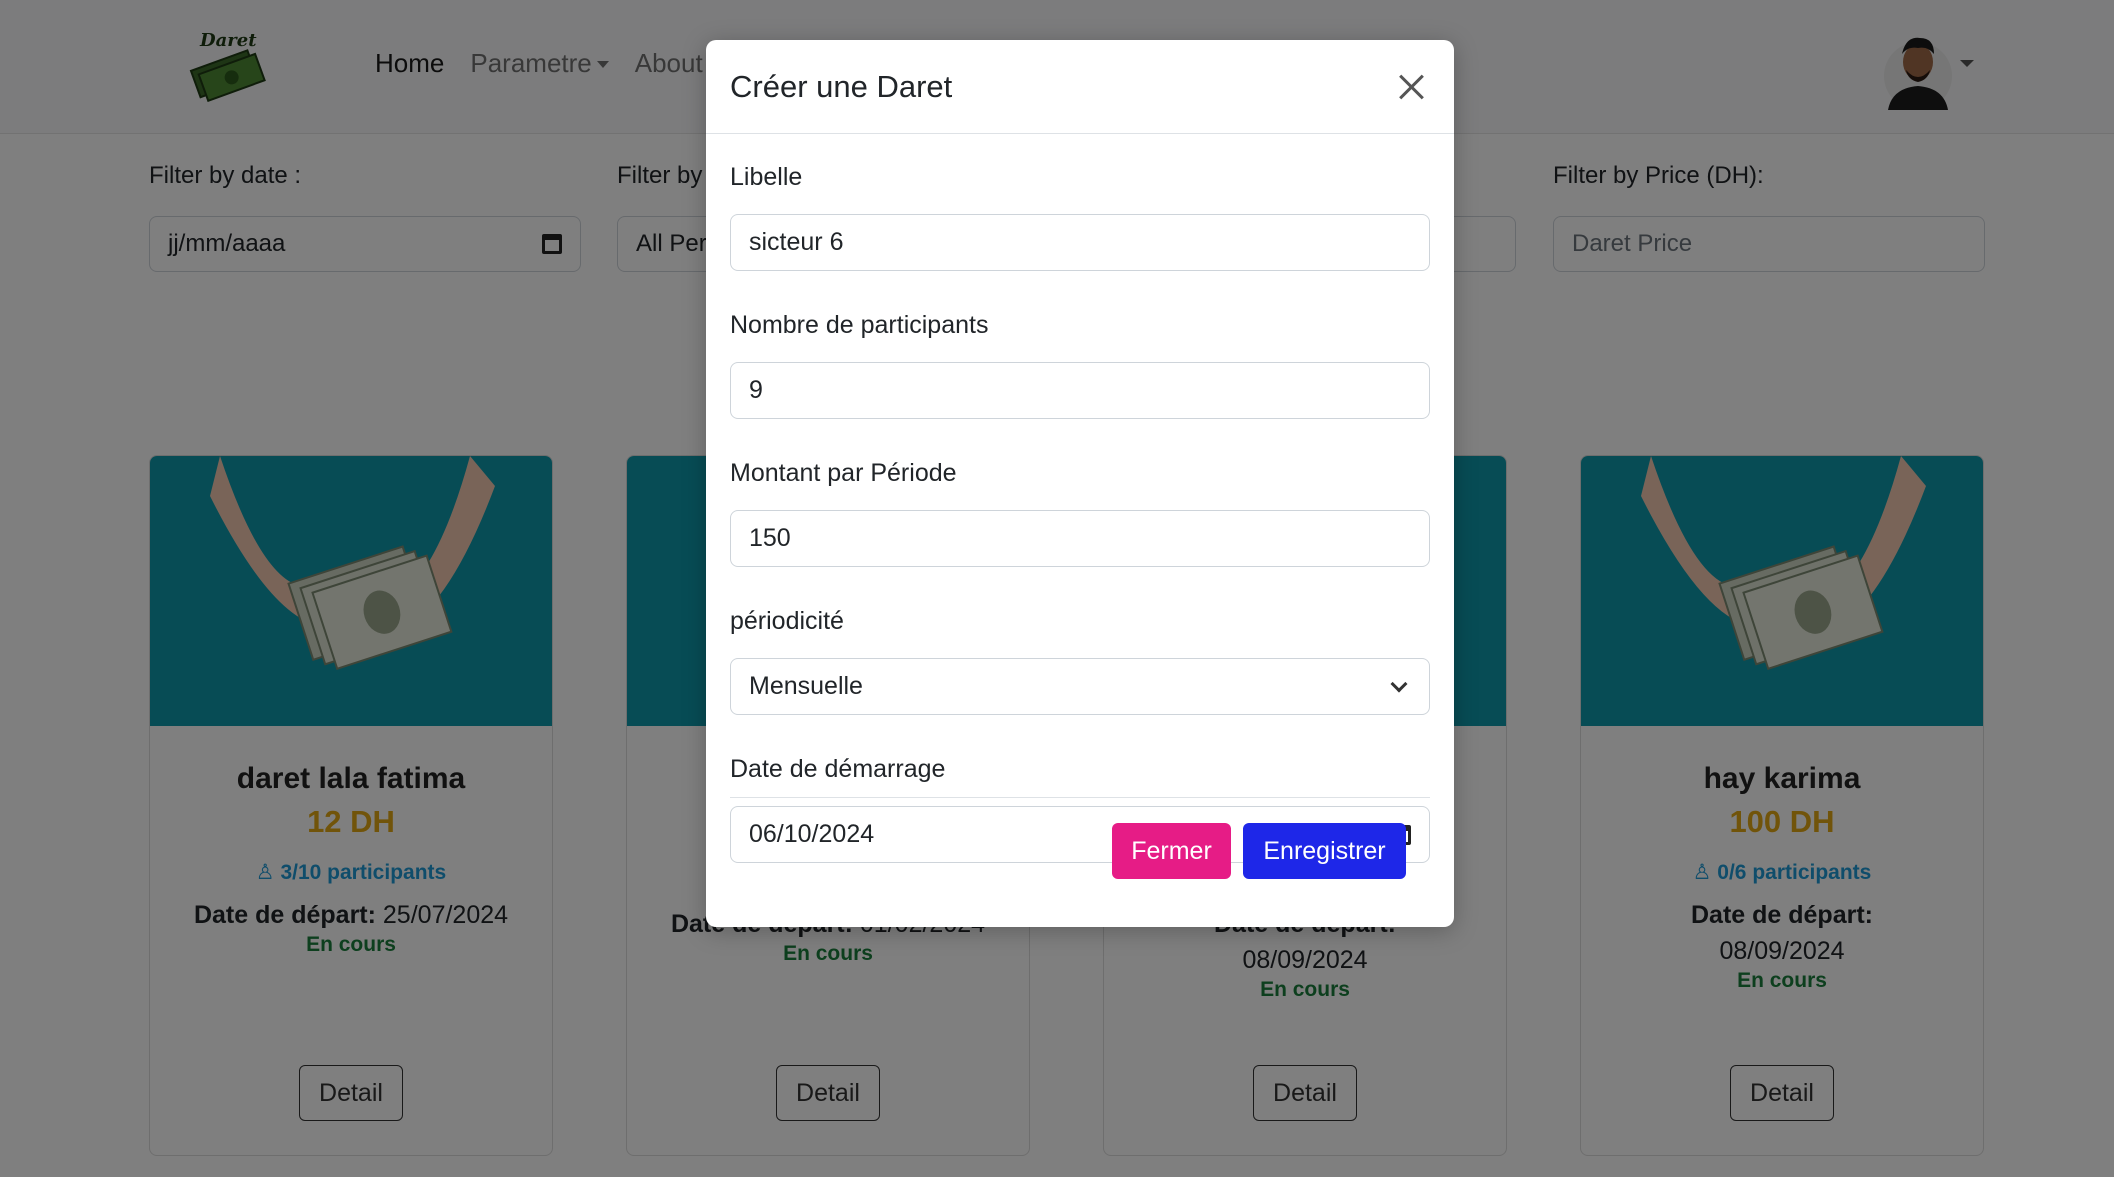 Image resolution: width=2114 pixels, height=1177 pixels. Describe the element at coordinates (859, 325) in the screenshot. I see `participants-label: Nombre de participants` at that location.